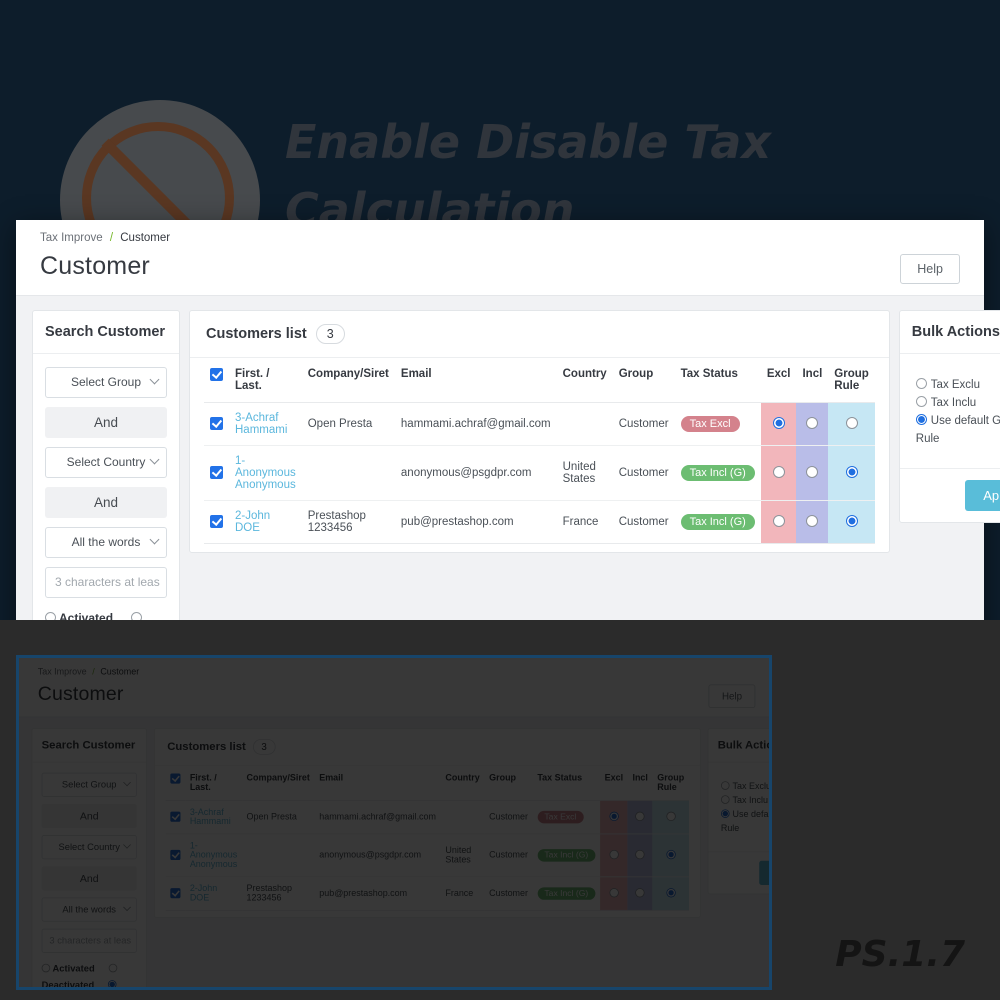 The height and width of the screenshot is (1000, 1000). What do you see at coordinates (256, 334) in the screenshot?
I see `list-panel-title: Customers list` at bounding box center [256, 334].